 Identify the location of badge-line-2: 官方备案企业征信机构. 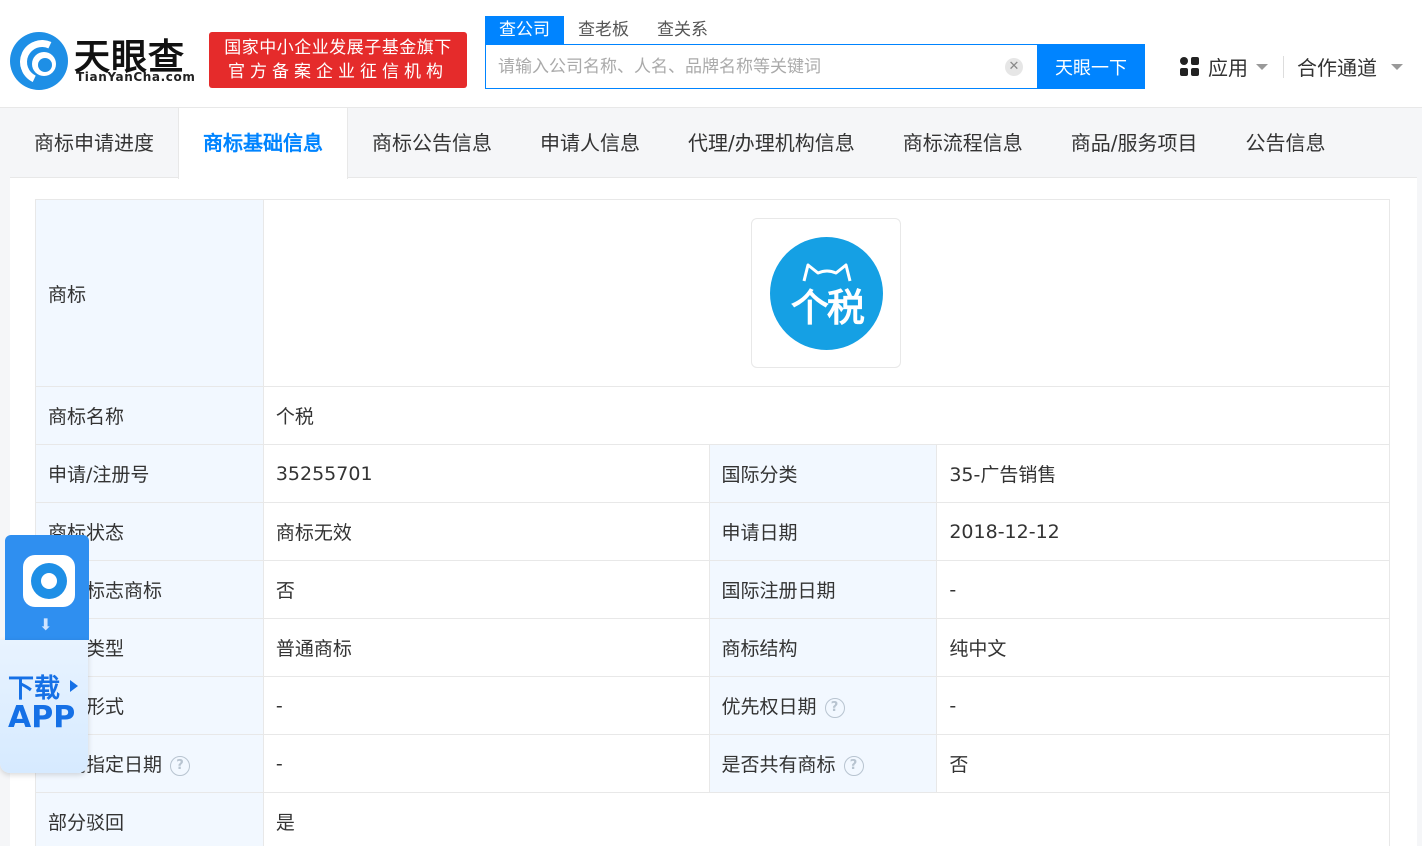
(338, 72).